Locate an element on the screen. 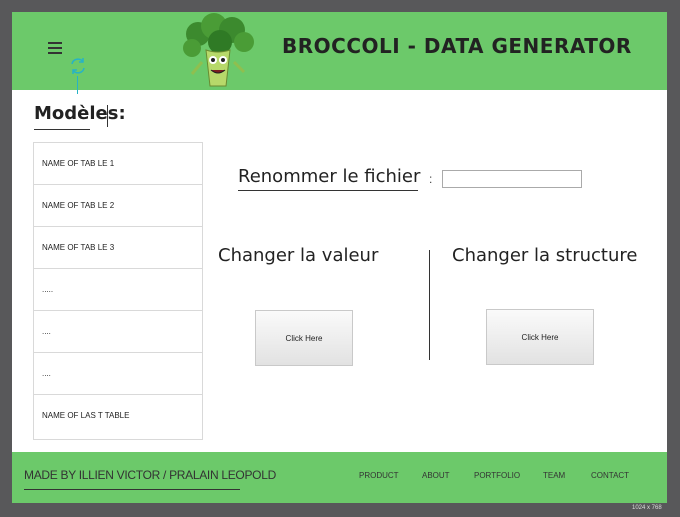 This screenshot has height=517, width=680. refresh-connector is located at coordinates (77, 85).